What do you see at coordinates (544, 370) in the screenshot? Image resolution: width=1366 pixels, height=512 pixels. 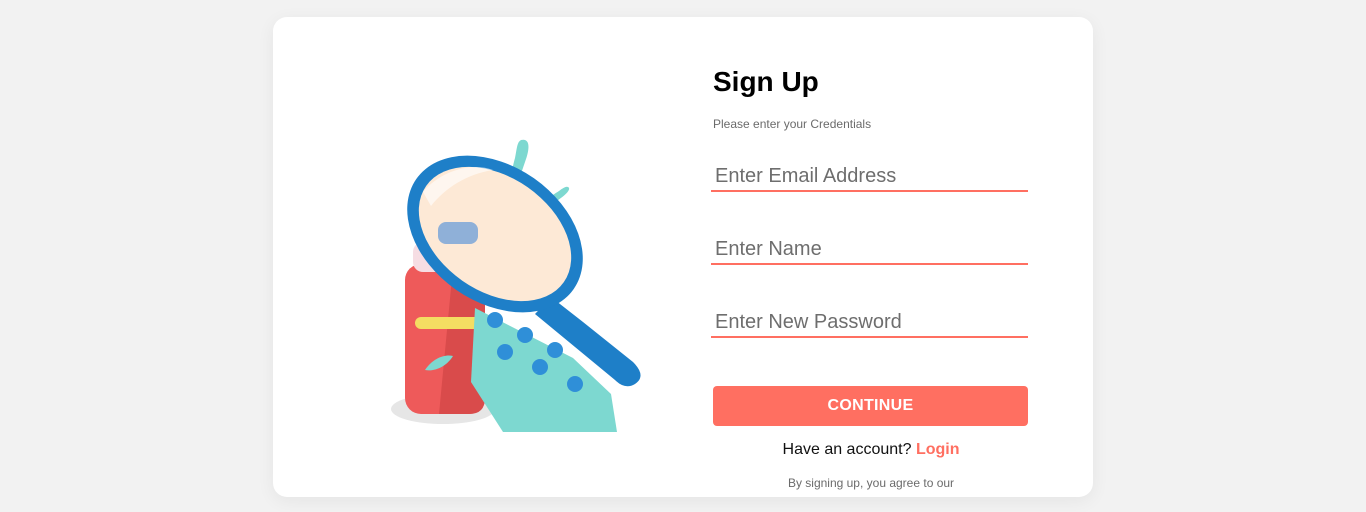 I see `pill-blister-pack` at bounding box center [544, 370].